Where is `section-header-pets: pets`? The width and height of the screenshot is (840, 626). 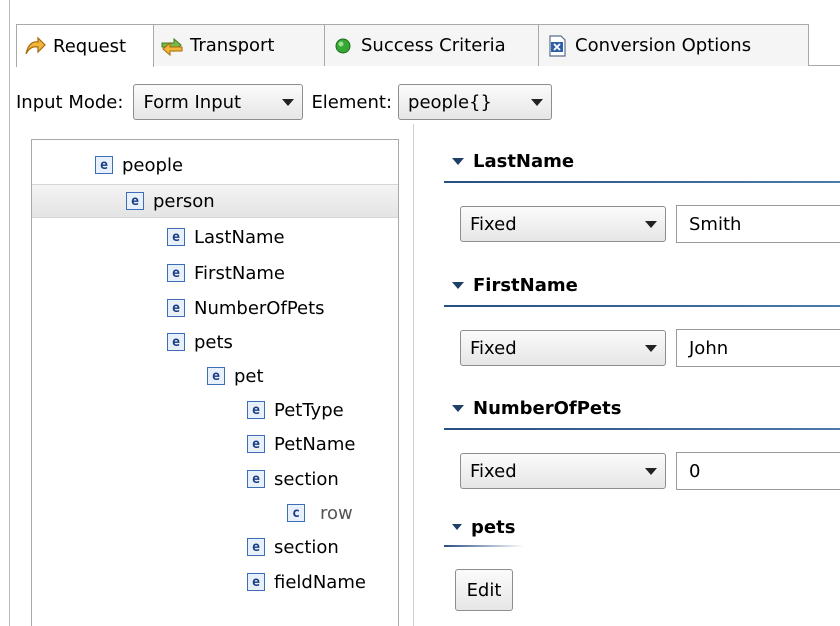 section-header-pets: pets is located at coordinates (483, 527).